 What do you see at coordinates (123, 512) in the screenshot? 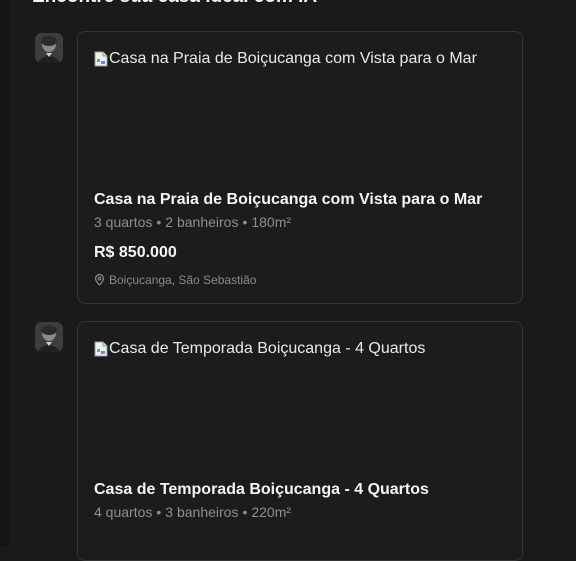
I see `bedrooms-count: 4 quartos` at bounding box center [123, 512].